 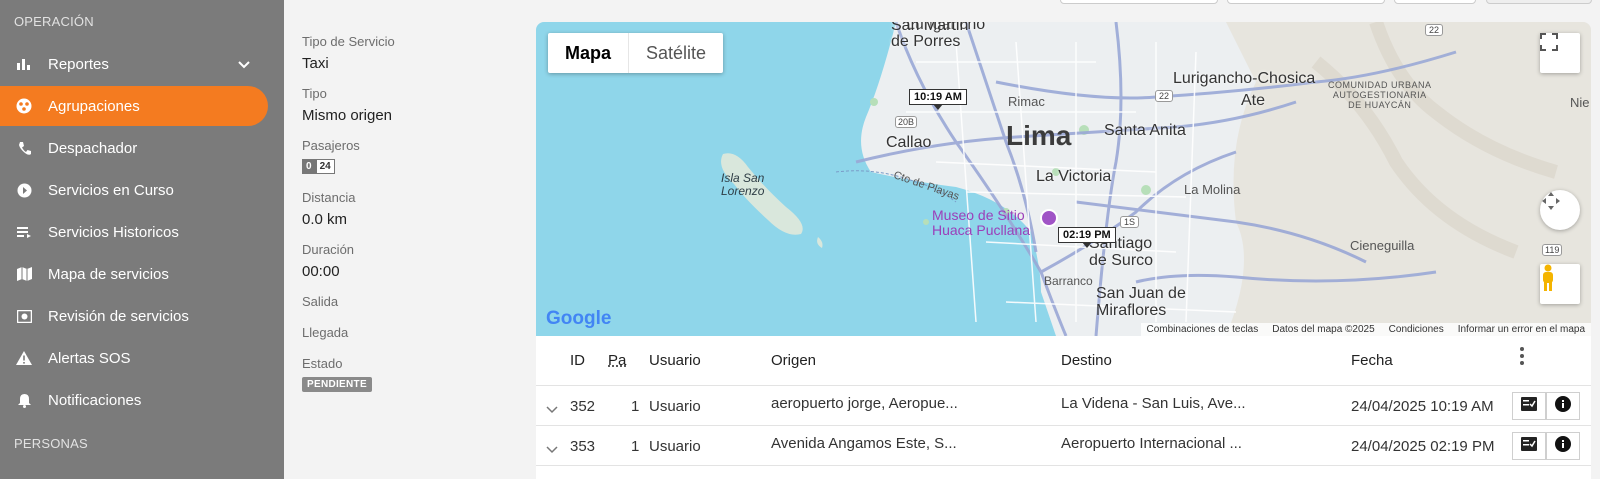 I want to click on passenger-count-badge: 0 24, so click(x=331, y=166).